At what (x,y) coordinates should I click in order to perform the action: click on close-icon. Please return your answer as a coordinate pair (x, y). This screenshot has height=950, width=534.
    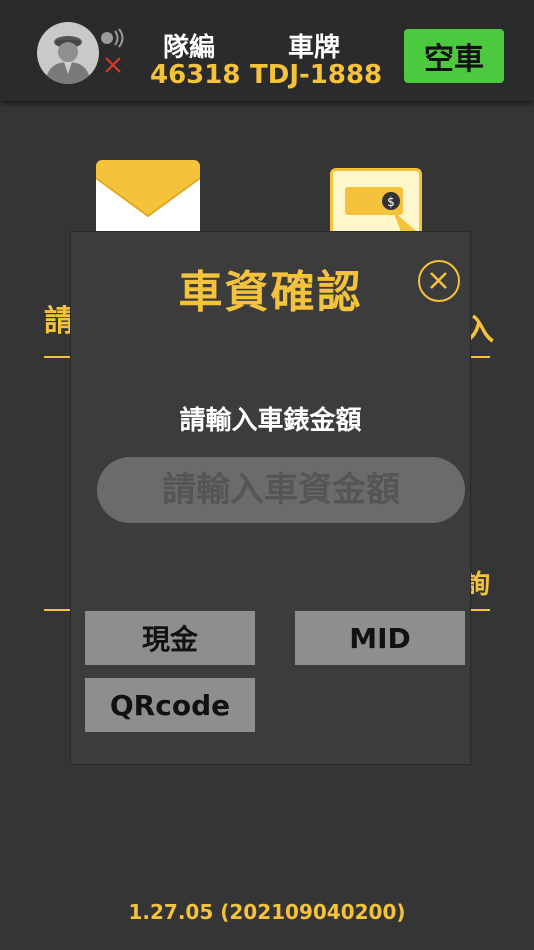
    Looking at the image, I should click on (438, 280).